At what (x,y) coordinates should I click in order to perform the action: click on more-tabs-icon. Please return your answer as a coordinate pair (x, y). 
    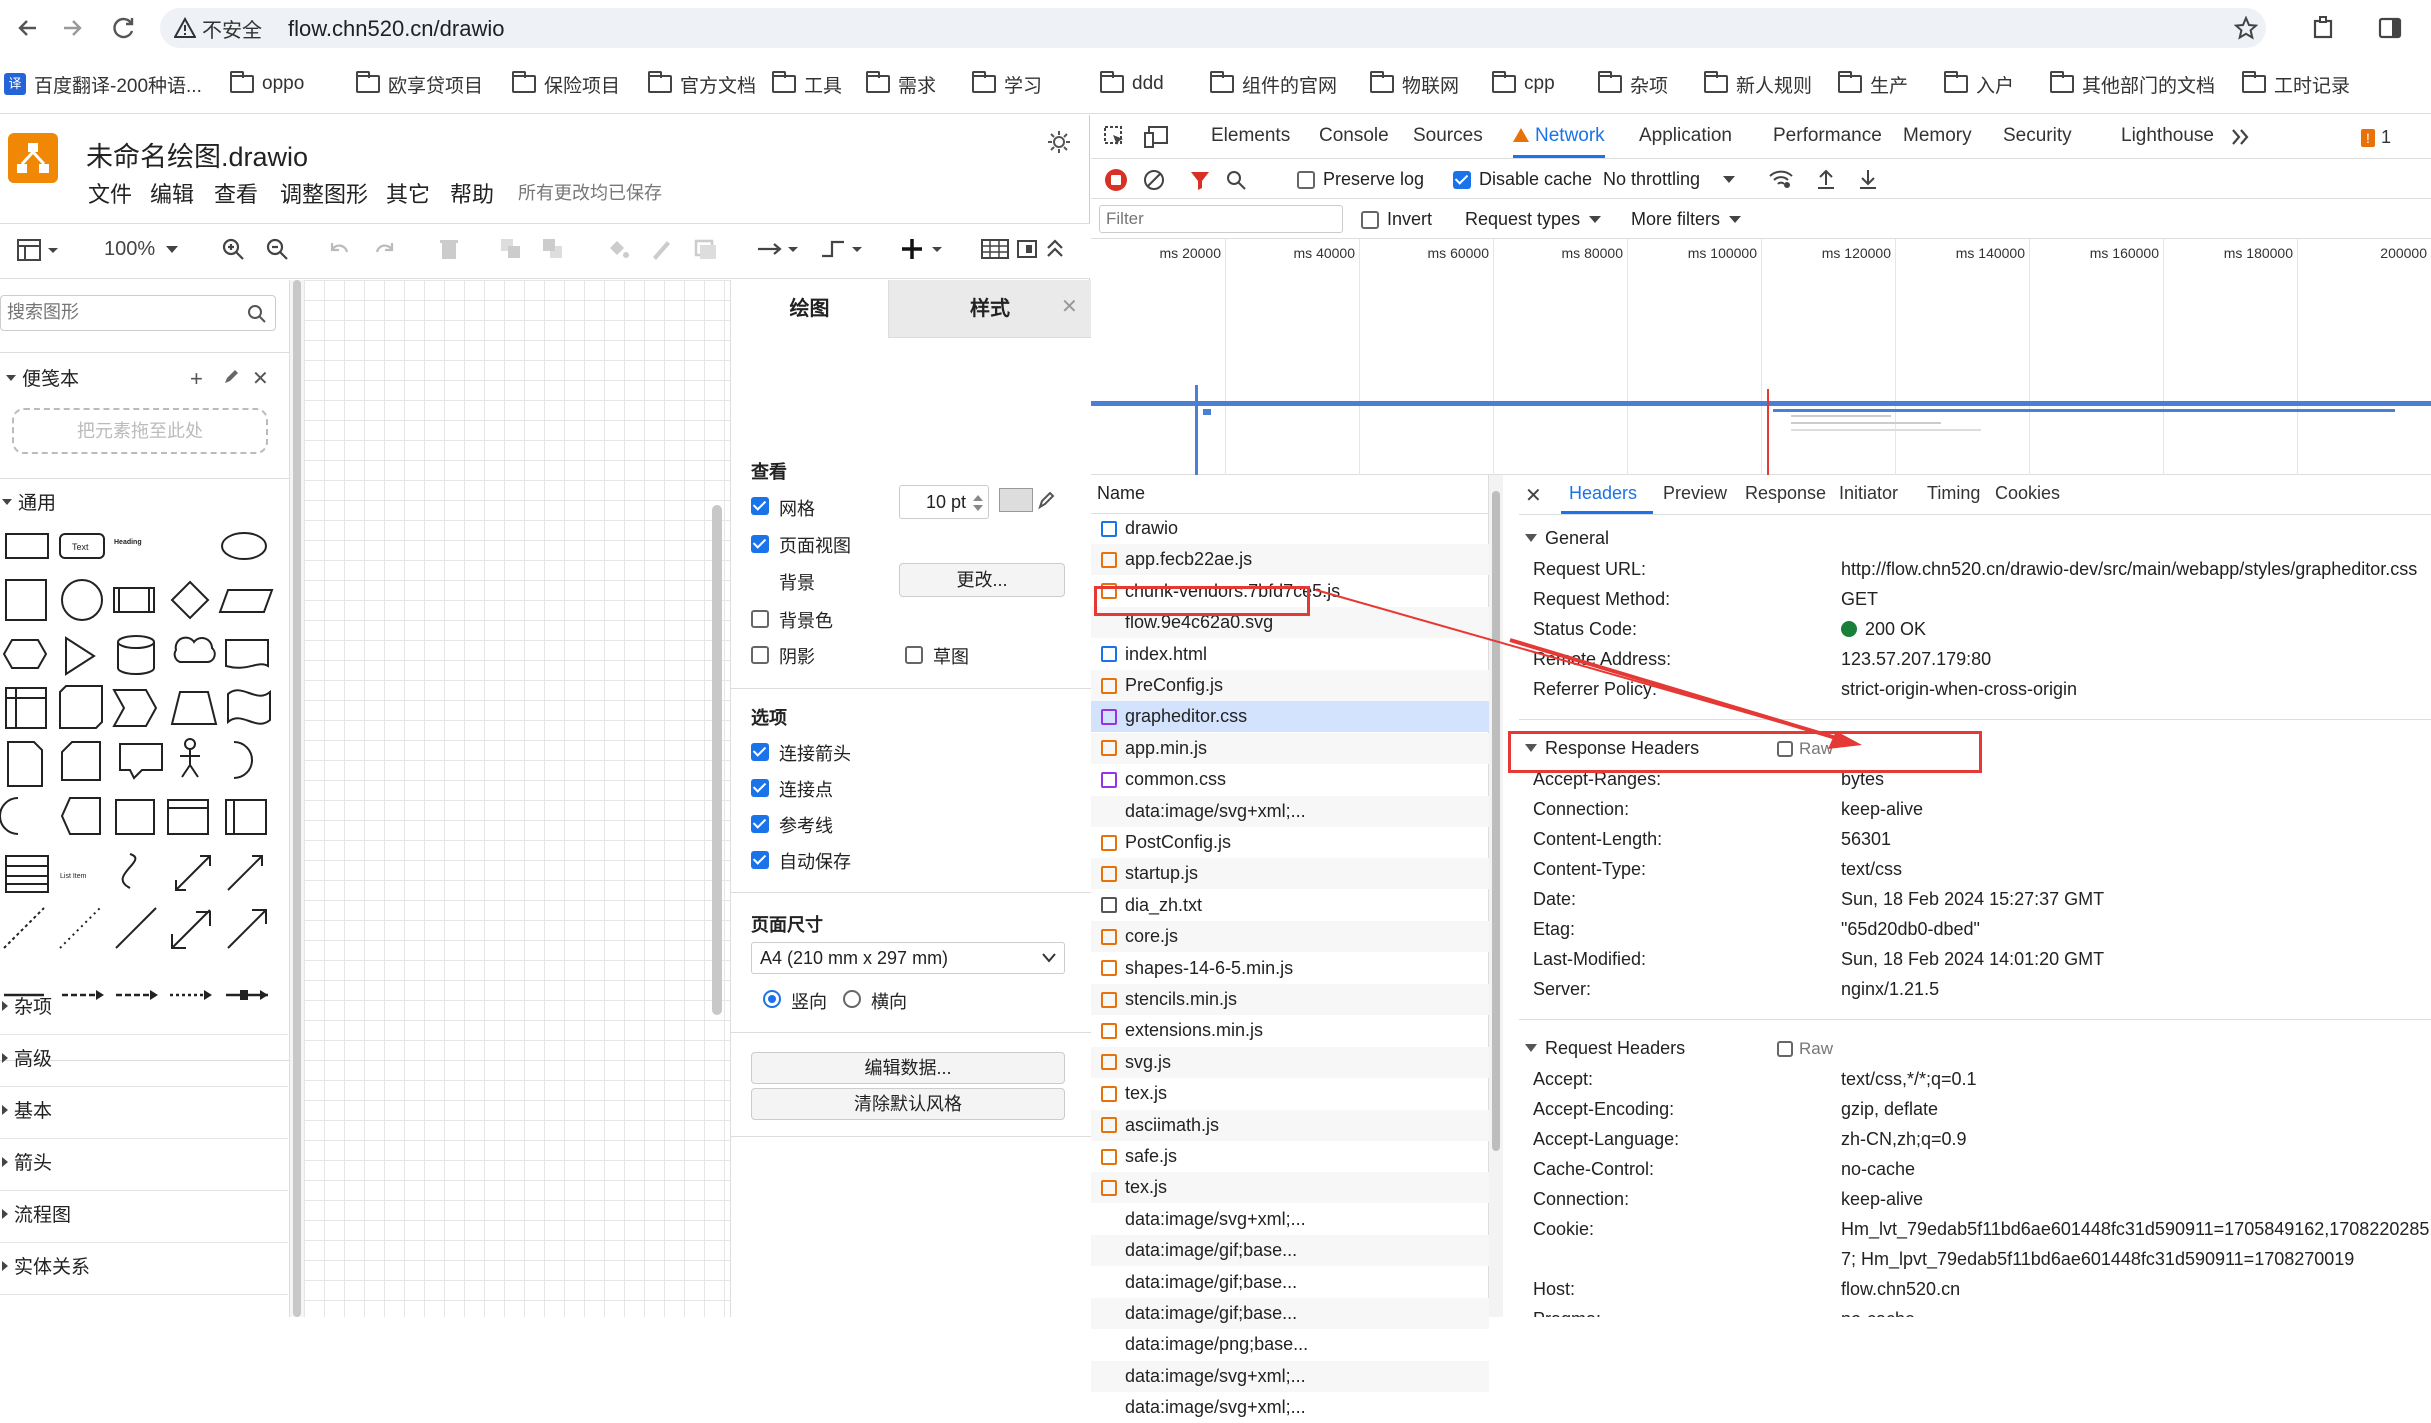
    Looking at the image, I should click on (2241, 137).